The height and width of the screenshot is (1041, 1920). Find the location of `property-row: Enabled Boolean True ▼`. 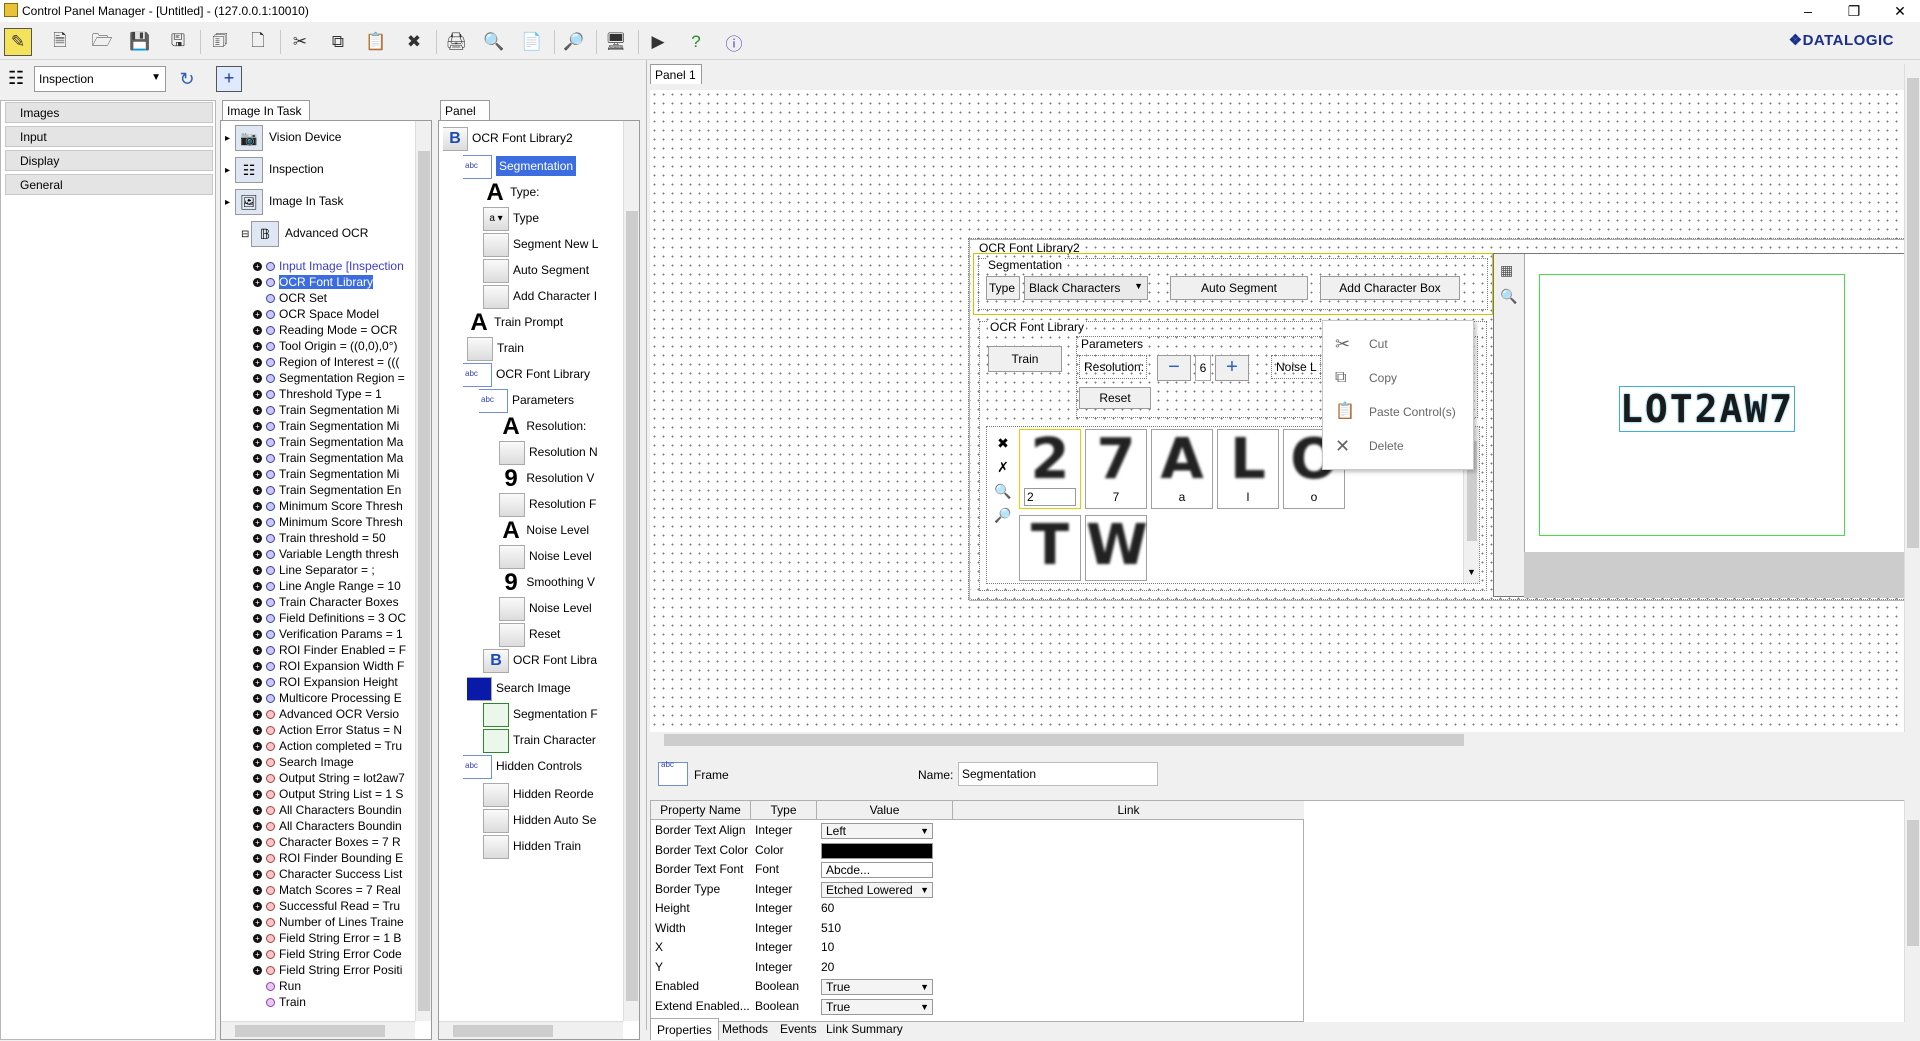

property-row: Enabled Boolean True ▼ is located at coordinates (978, 986).